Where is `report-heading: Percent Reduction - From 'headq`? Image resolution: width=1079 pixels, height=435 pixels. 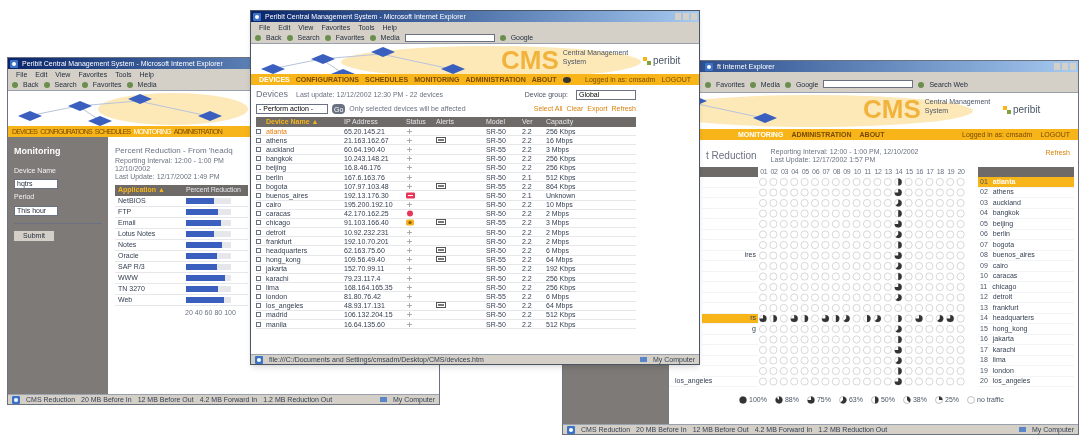
report-heading: Percent Reduction - From 'headq is located at coordinates (174, 151).